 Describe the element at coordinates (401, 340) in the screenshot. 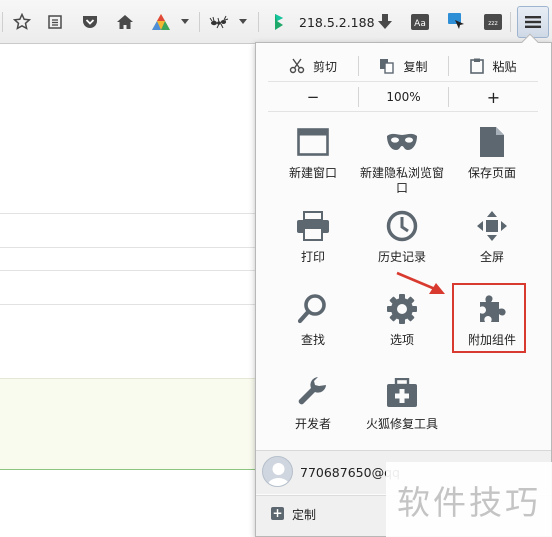

I see `menu-item-label: 选项` at that location.